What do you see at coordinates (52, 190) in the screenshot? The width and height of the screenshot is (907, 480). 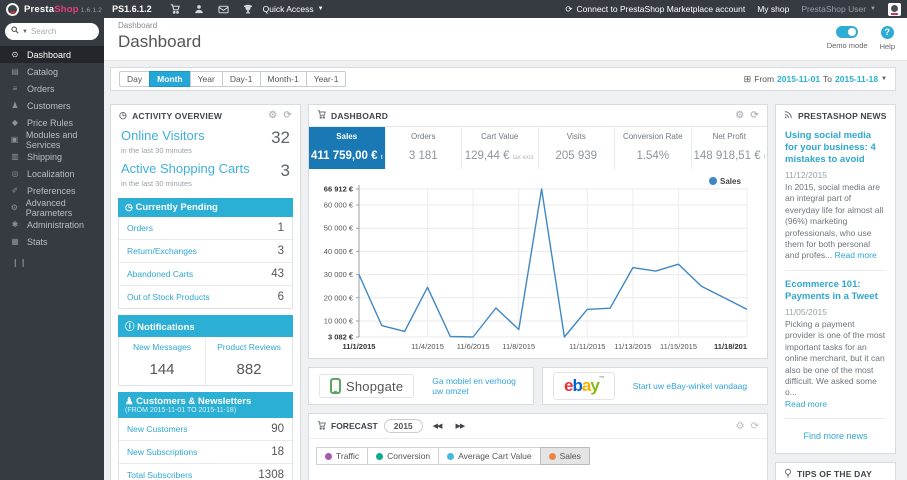 I see `sidebar-item-preferences: ✐ Preferences` at bounding box center [52, 190].